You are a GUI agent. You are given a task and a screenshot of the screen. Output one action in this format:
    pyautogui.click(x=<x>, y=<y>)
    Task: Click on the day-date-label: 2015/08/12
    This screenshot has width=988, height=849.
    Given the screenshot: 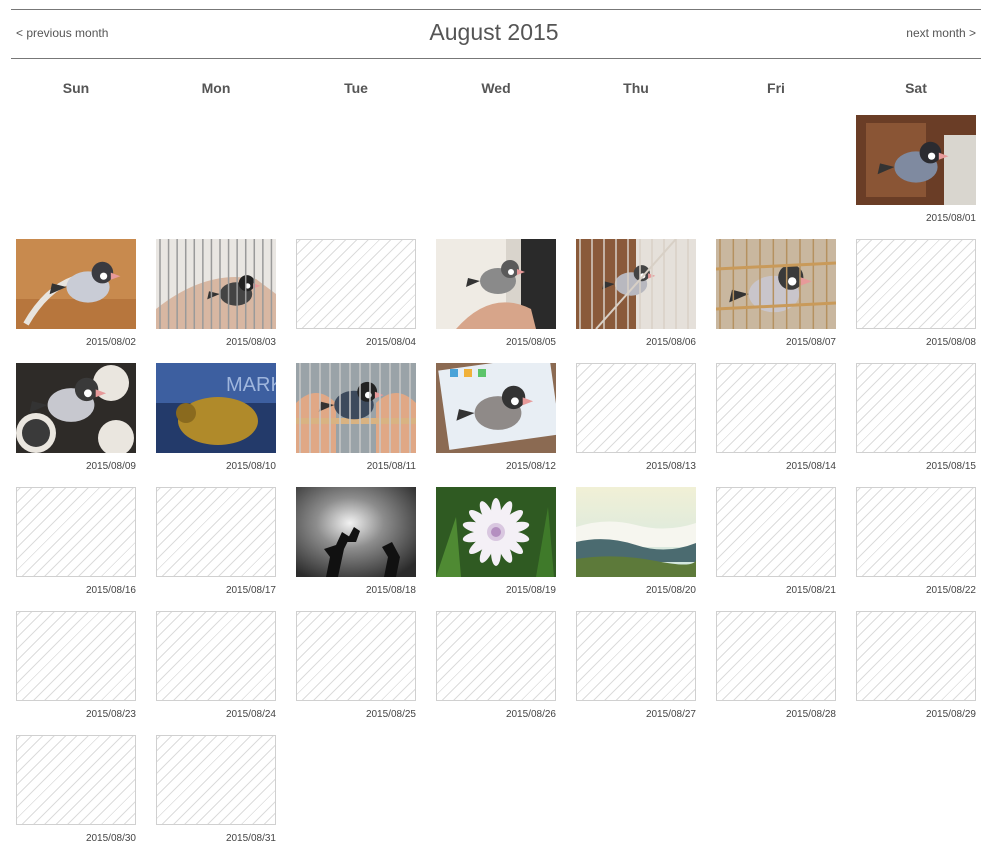 What is the action you would take?
    pyautogui.click(x=530, y=466)
    